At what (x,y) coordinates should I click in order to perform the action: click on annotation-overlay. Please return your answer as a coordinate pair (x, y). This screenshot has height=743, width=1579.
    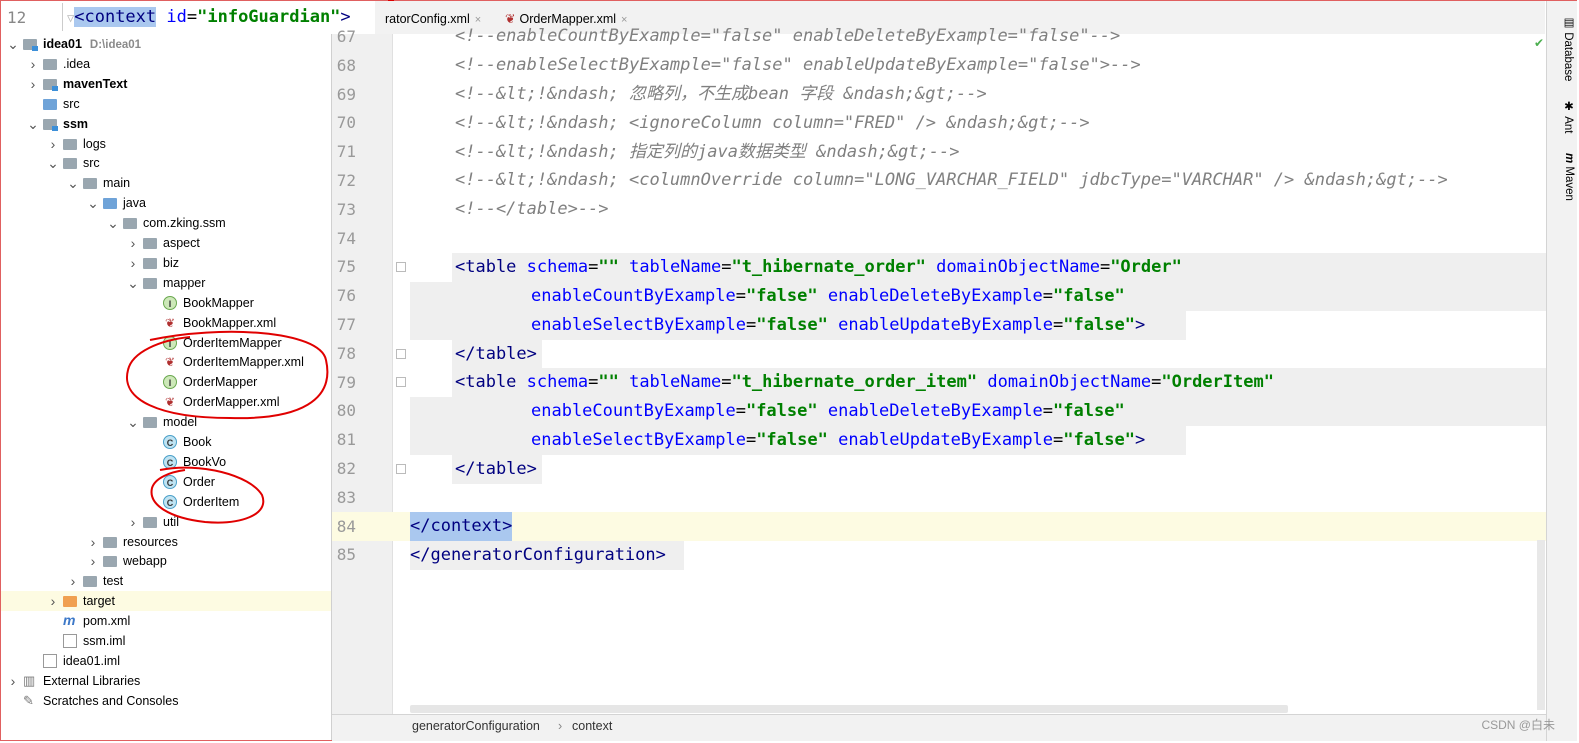
    Looking at the image, I should click on (227, 427).